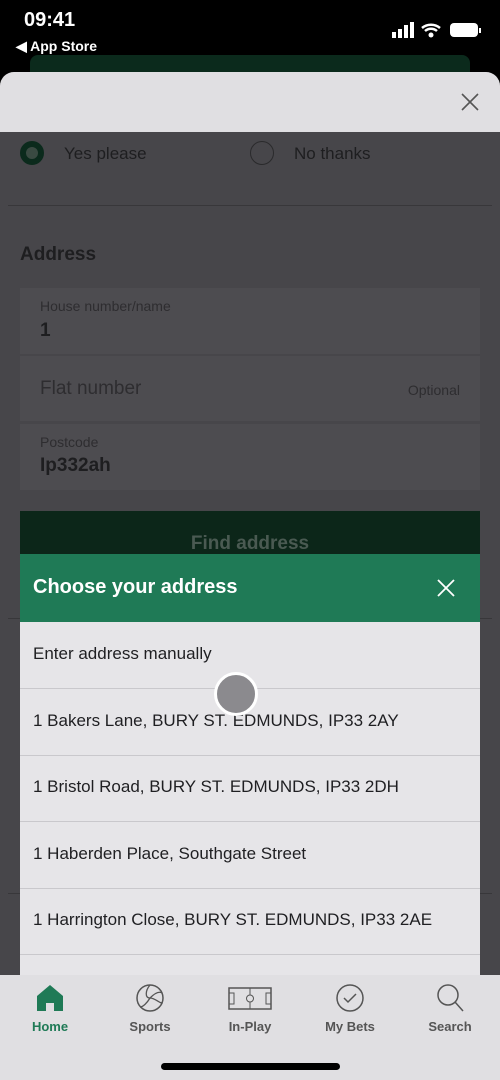 The image size is (500, 1080). I want to click on flat-optional-hint: Optional, so click(433, 390).